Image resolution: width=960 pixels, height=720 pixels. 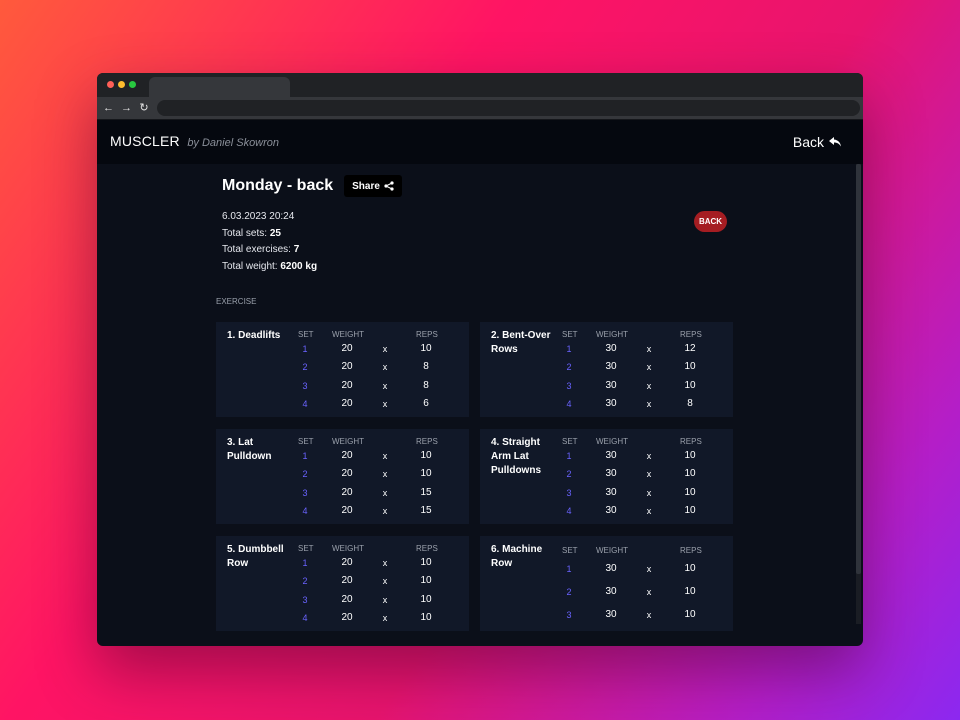 I want to click on set-row: 1 20 x 10, so click(x=342, y=457).